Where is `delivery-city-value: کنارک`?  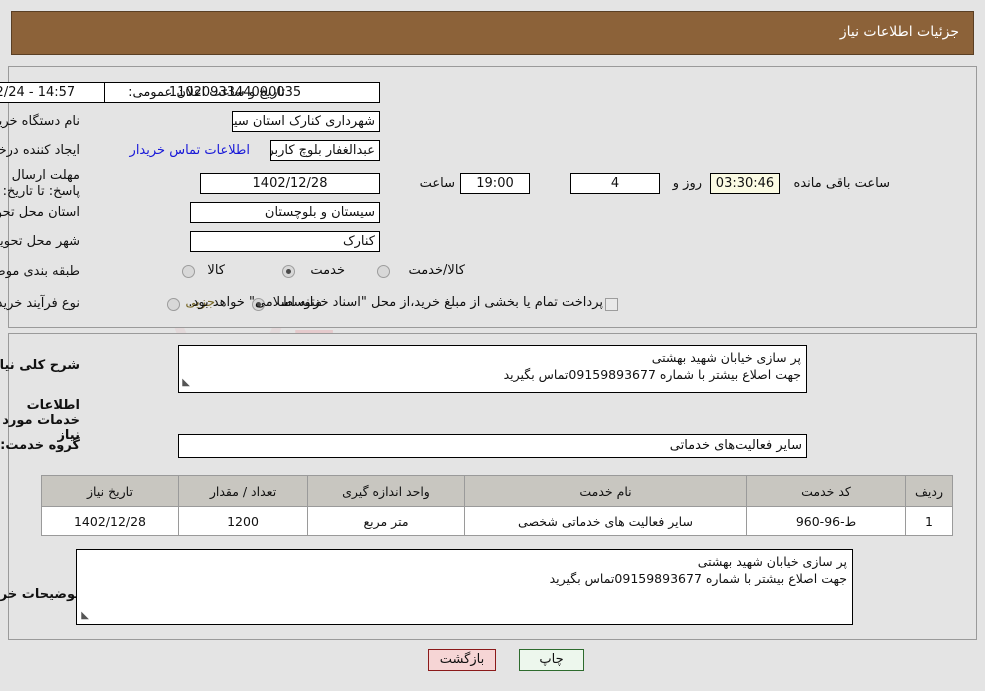 delivery-city-value: کنارک is located at coordinates (285, 241).